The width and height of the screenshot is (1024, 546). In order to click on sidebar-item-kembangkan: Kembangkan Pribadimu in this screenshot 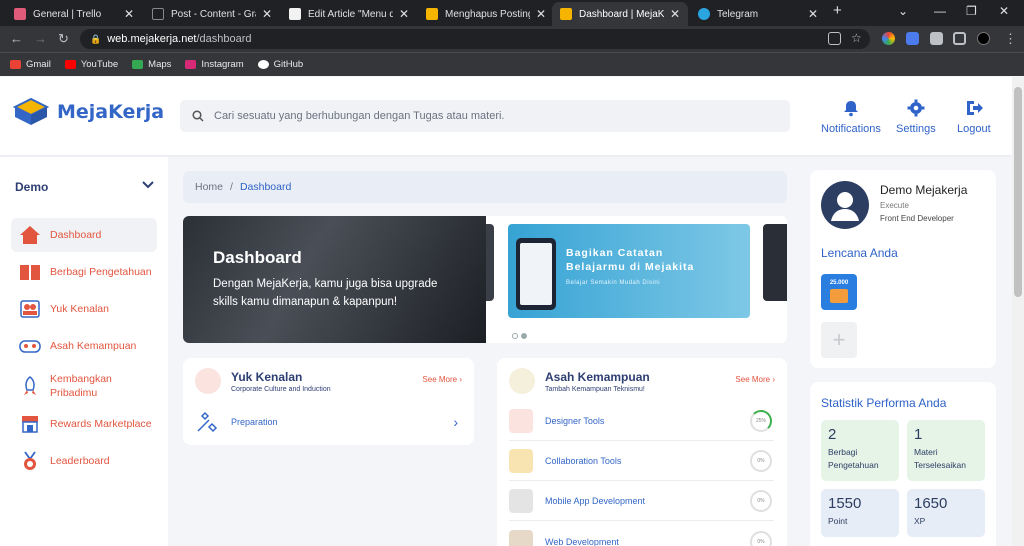, I will do `click(84, 386)`.